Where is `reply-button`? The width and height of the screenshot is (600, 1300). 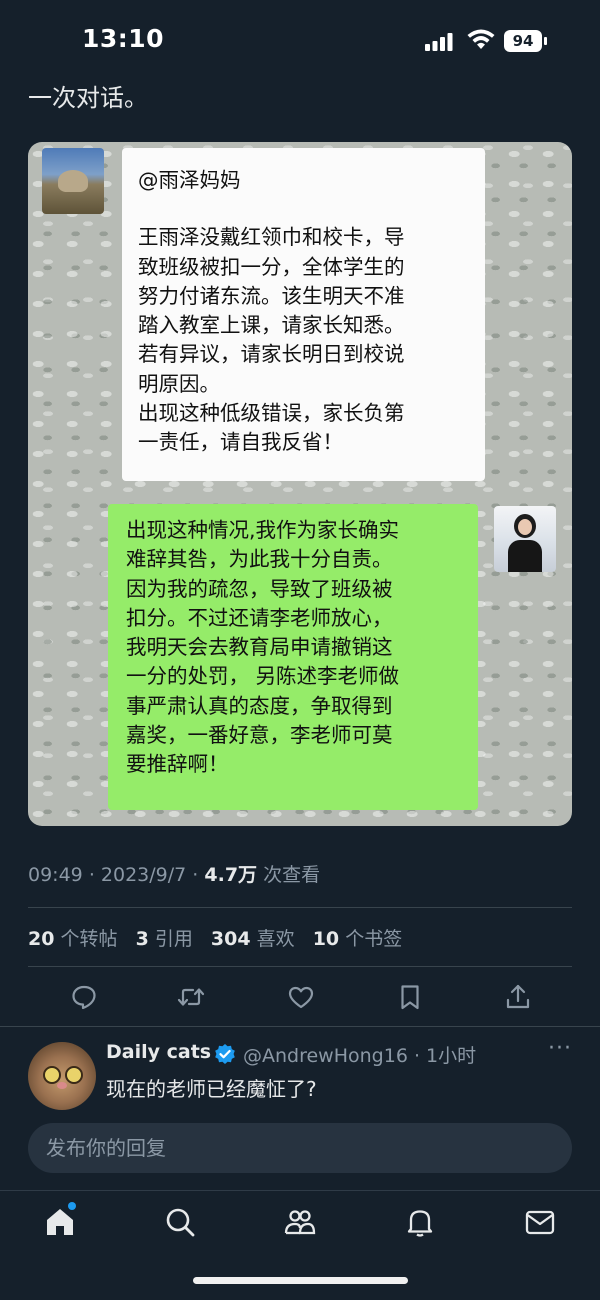 reply-button is located at coordinates (84, 997).